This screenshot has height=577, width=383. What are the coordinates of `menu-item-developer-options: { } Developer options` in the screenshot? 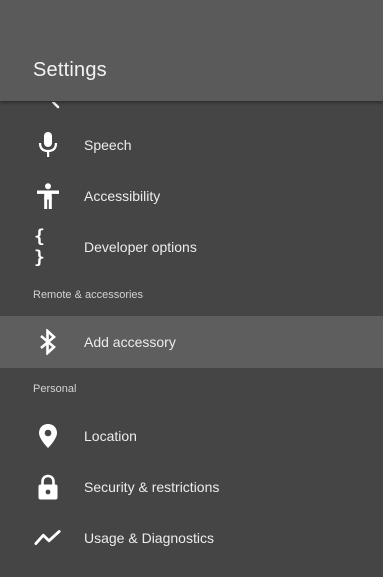 It's located at (191, 247).